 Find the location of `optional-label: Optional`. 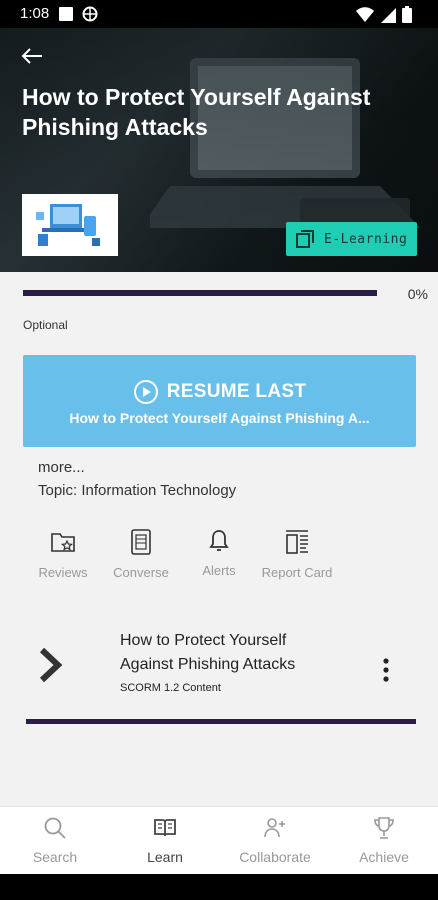

optional-label: Optional is located at coordinates (45, 325).